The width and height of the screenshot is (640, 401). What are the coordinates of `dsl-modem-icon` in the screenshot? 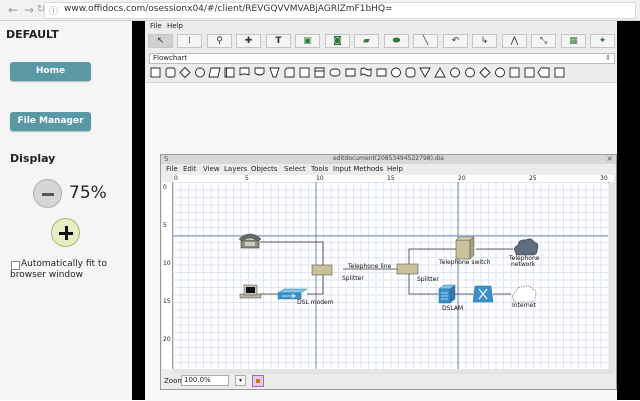 It's located at (292, 294).